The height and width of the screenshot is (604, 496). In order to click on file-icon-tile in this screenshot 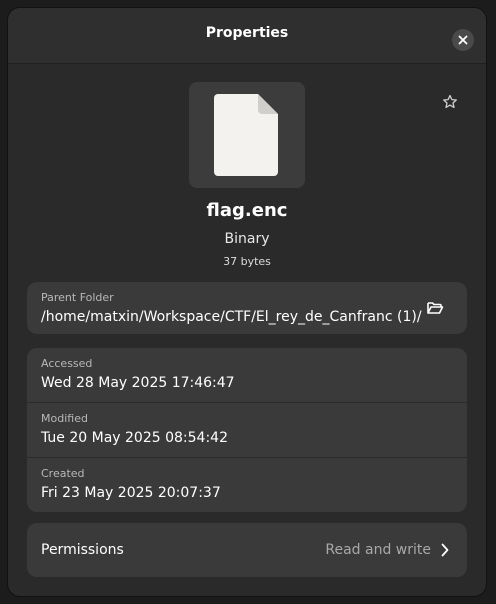, I will do `click(247, 135)`.